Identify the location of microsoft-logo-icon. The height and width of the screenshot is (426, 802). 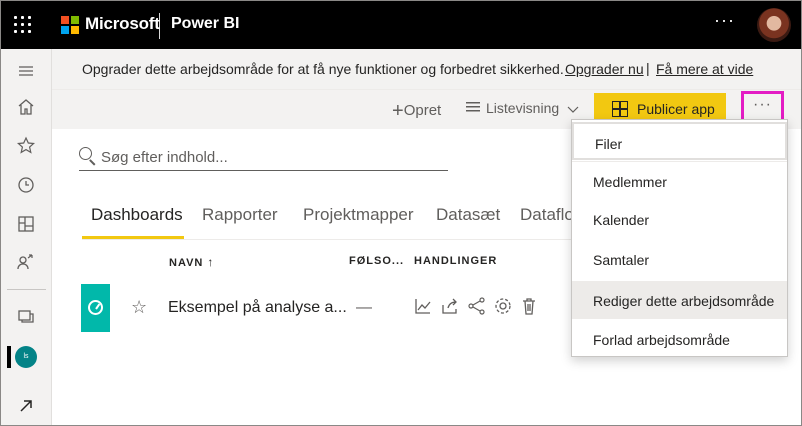
(70, 25).